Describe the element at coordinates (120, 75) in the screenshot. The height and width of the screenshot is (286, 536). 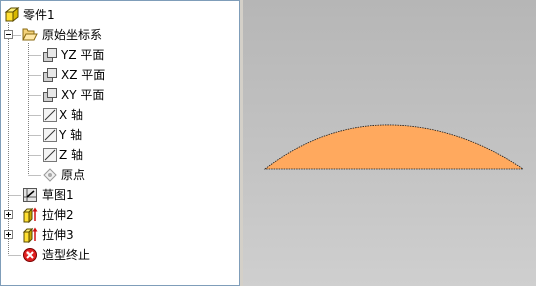
I see `tree-item-xz-plane: XZ 平面` at that location.